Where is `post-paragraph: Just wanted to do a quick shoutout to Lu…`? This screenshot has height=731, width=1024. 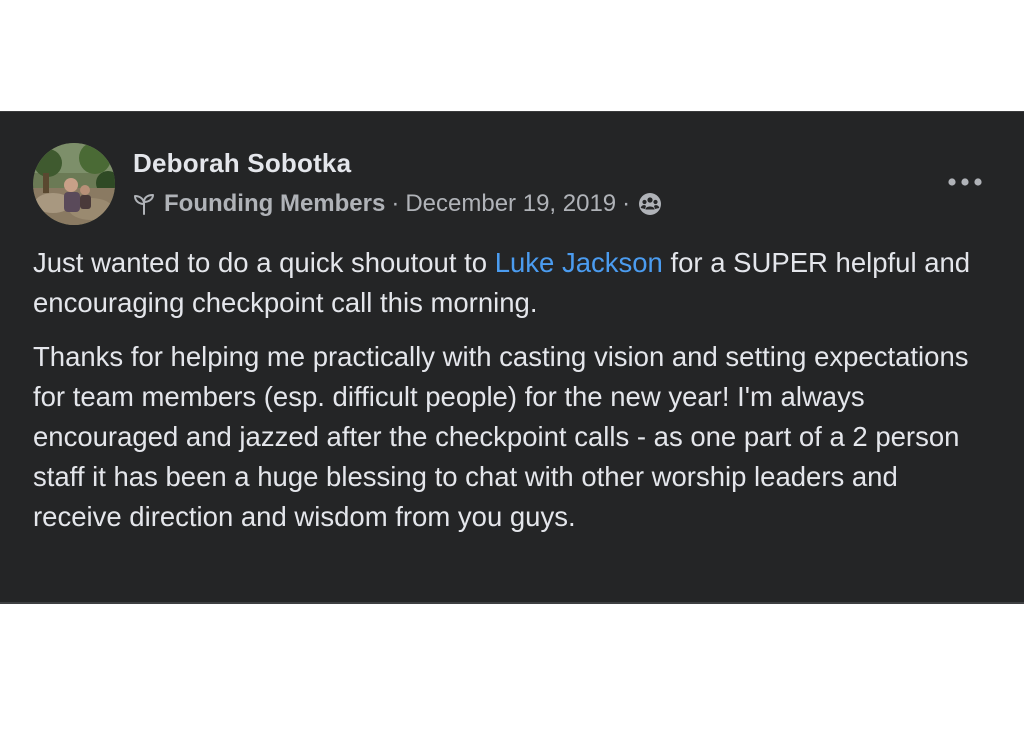
post-paragraph: Just wanted to do a quick shoutout to Lu… is located at coordinates (513, 283).